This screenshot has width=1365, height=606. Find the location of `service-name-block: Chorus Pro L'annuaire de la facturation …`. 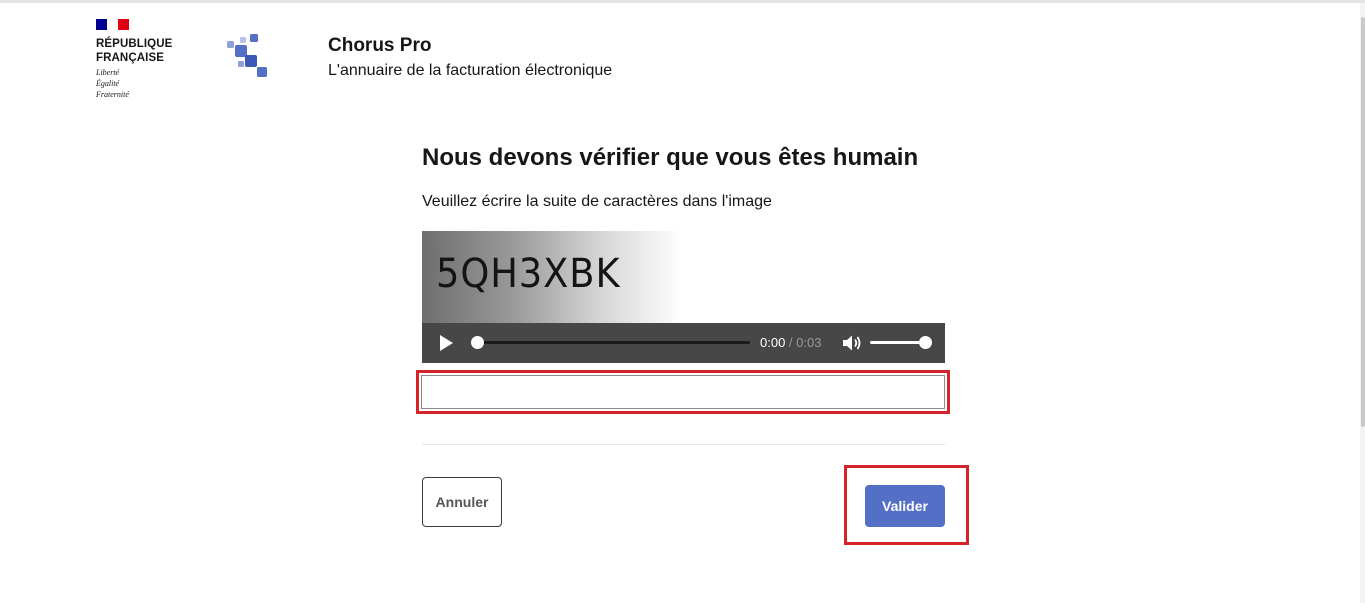

service-name-block: Chorus Pro L'annuaire de la facturation … is located at coordinates (470, 58).